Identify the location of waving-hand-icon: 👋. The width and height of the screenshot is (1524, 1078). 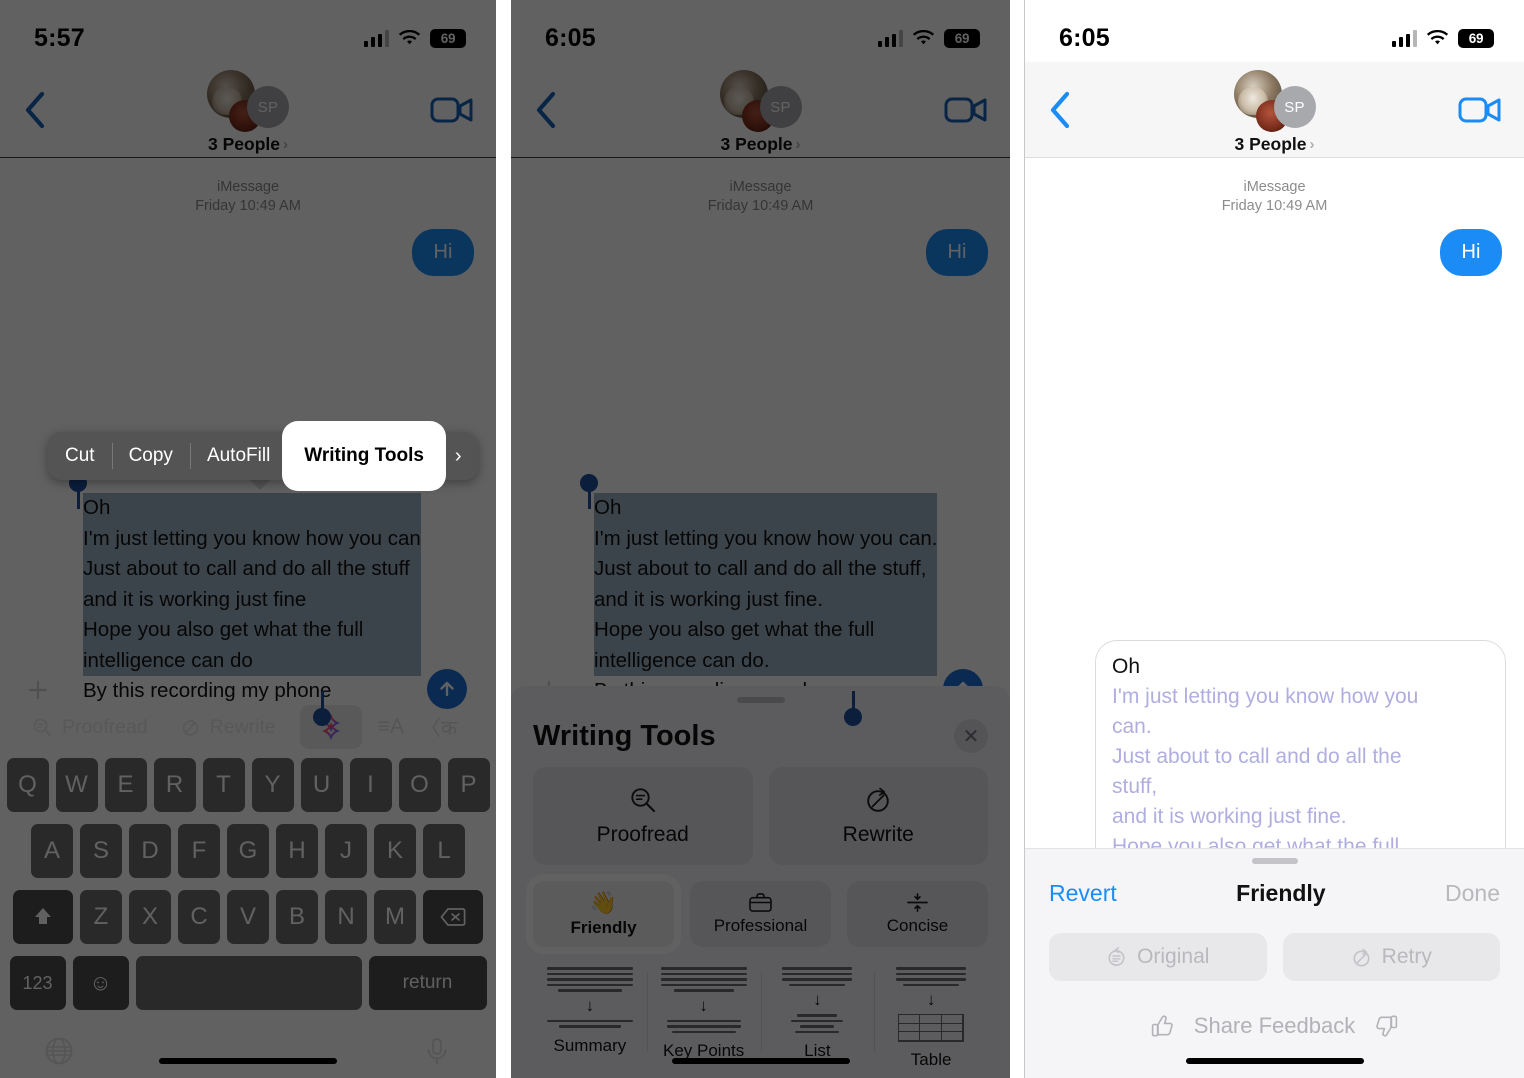
(603, 902).